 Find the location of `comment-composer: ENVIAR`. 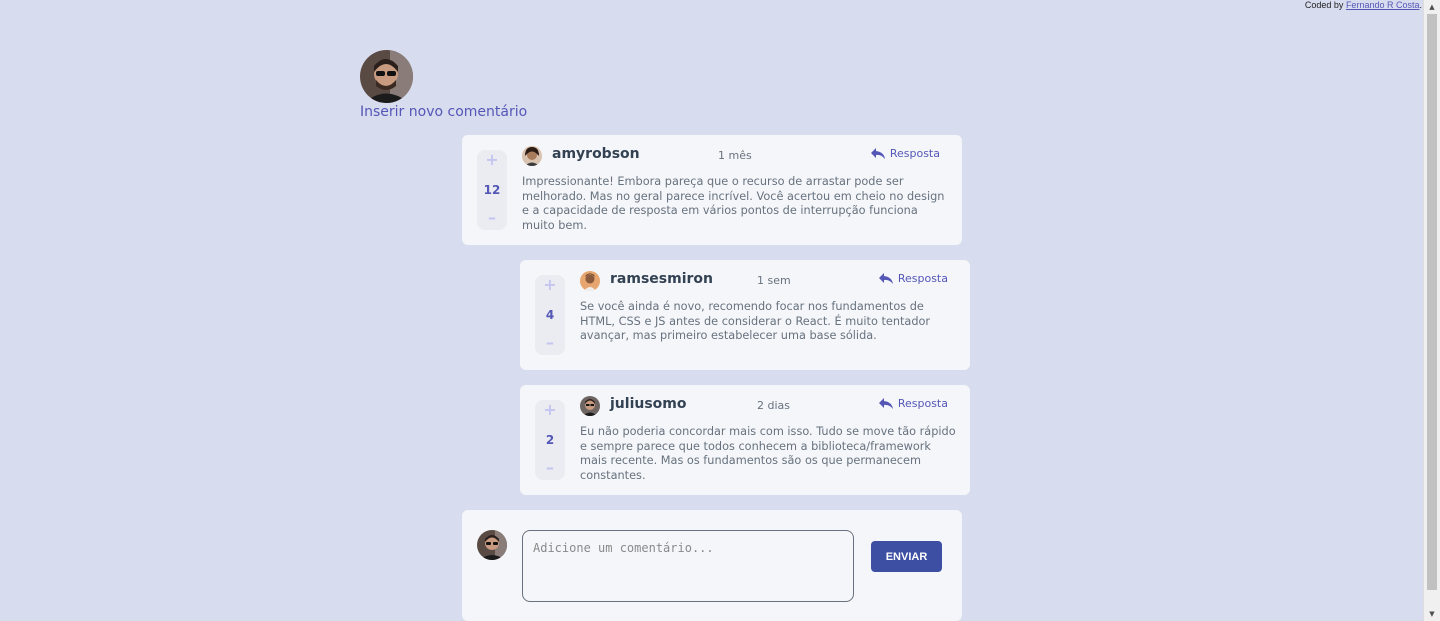

comment-composer: ENVIAR is located at coordinates (712, 565).